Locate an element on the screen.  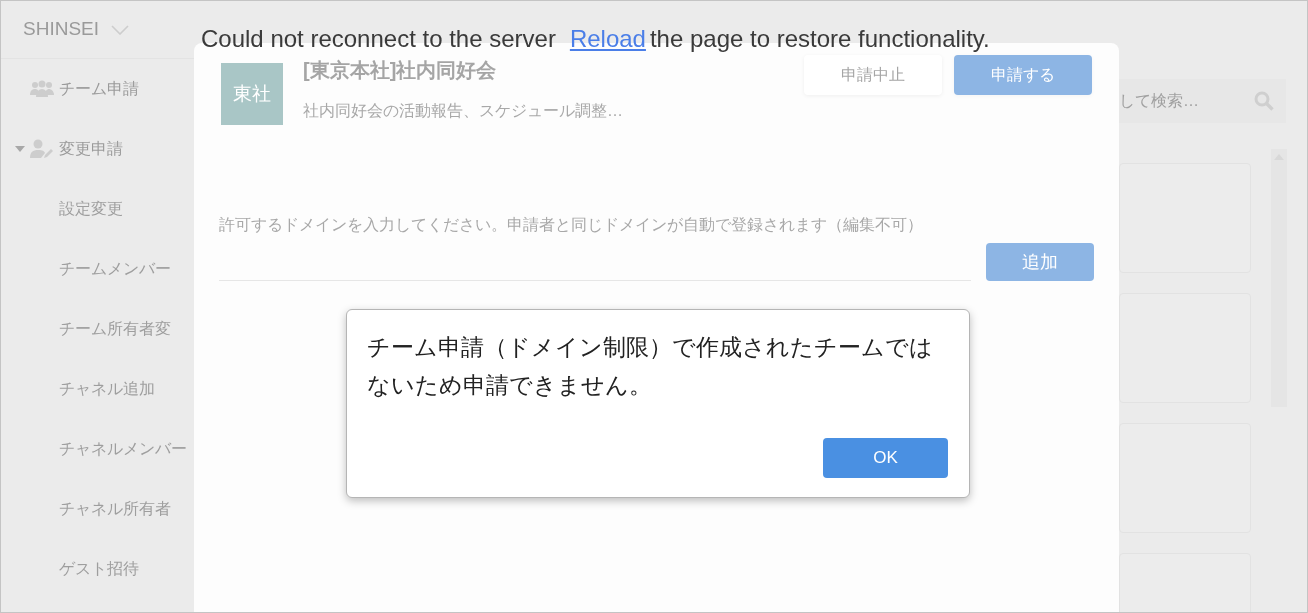
team-avatar: 東社 is located at coordinates (252, 94).